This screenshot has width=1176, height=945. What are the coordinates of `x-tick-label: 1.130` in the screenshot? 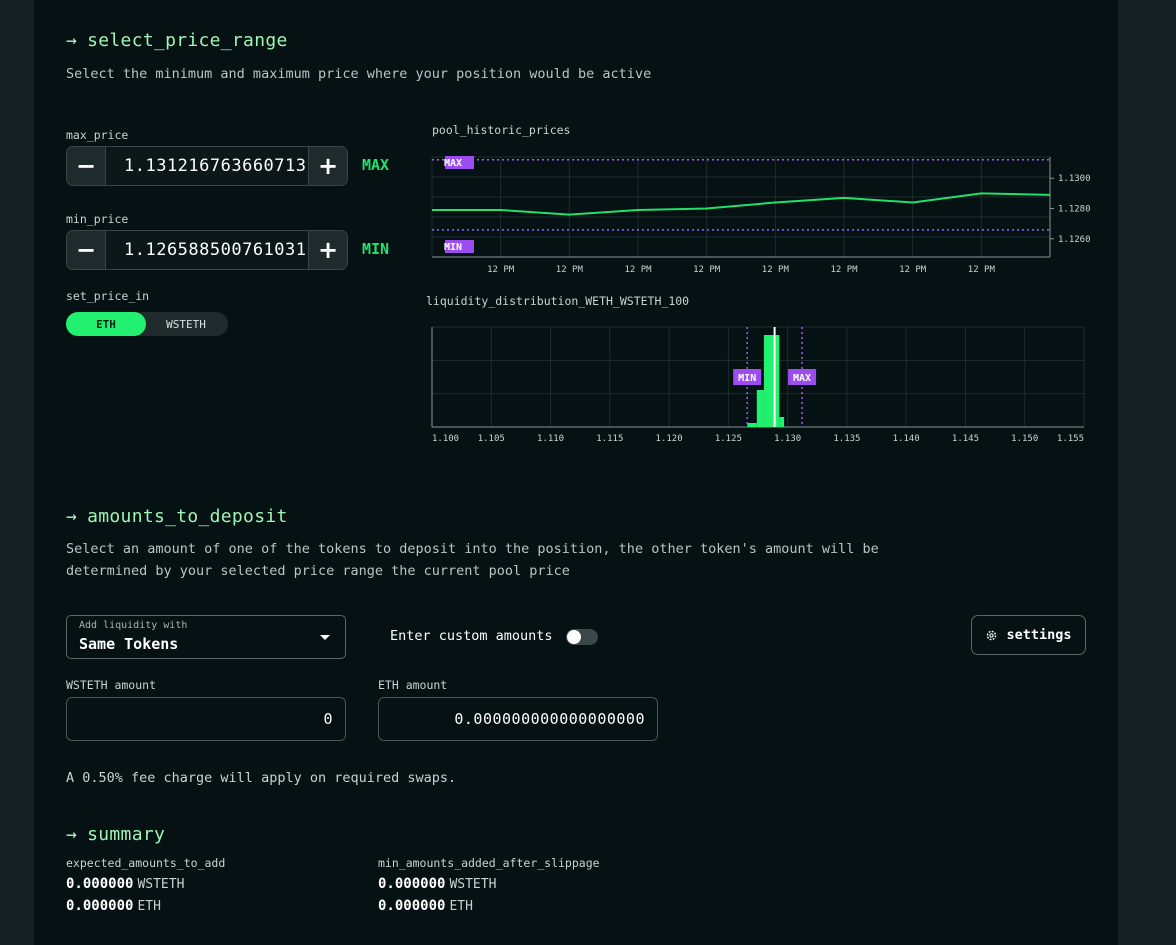 It's located at (787, 439).